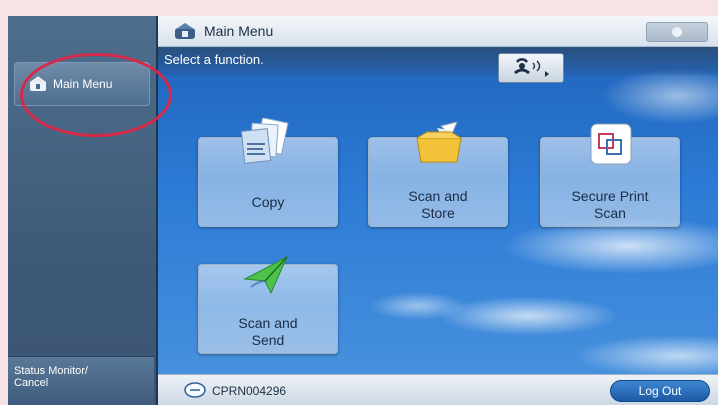 This screenshot has width=718, height=405. What do you see at coordinates (438, 65) in the screenshot?
I see `instruction-bar: Select a function.` at bounding box center [438, 65].